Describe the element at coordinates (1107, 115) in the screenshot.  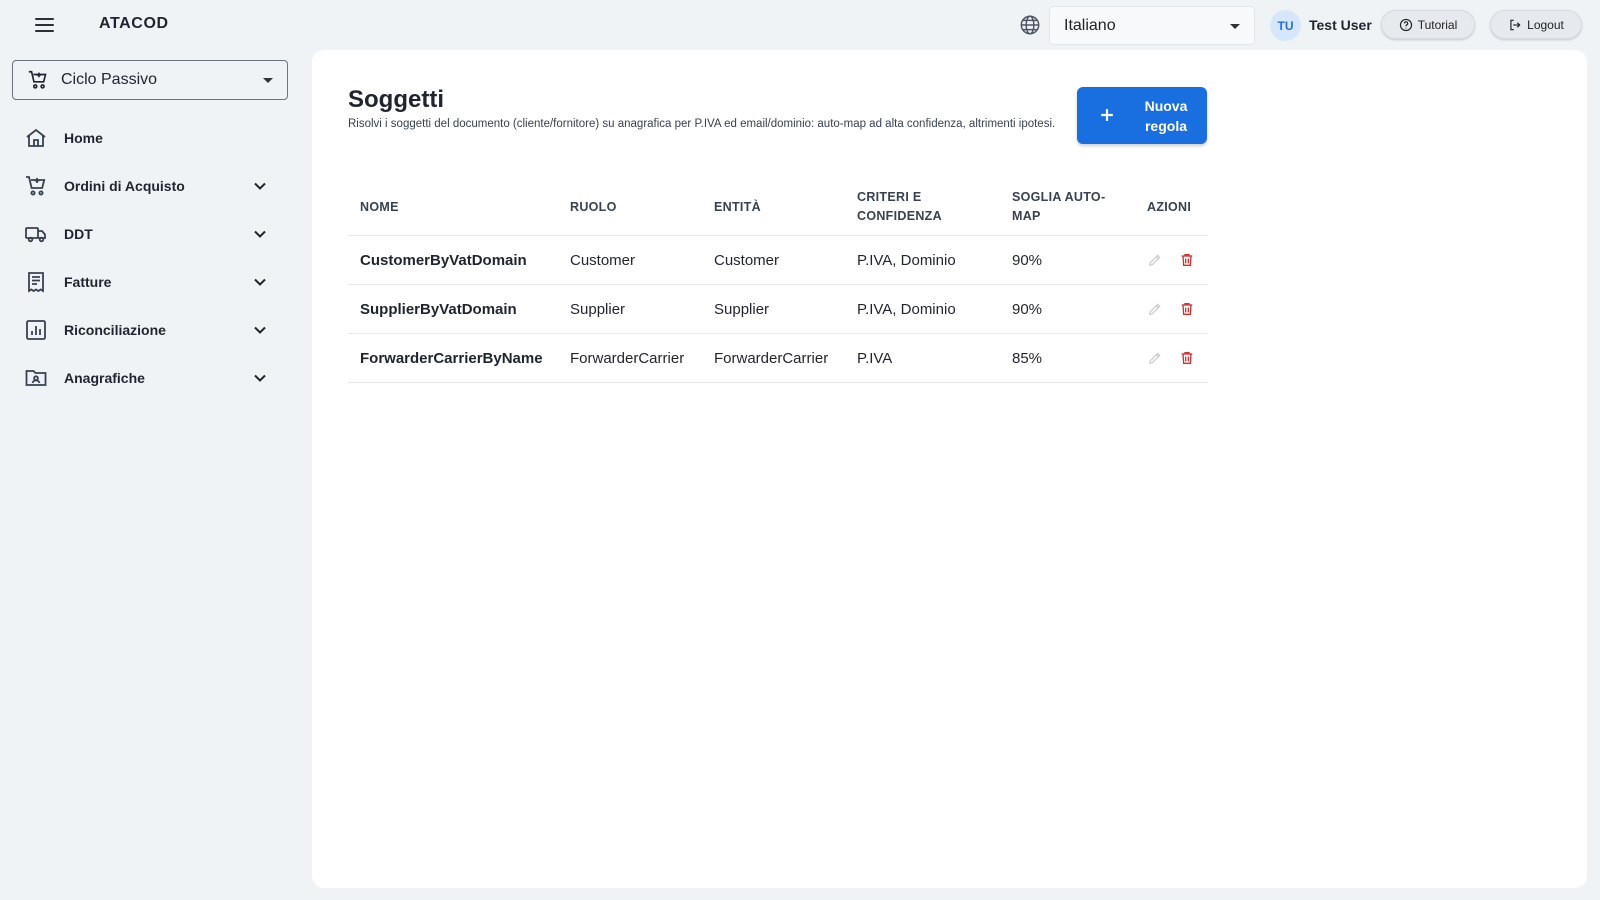
I see `plus-icon` at that location.